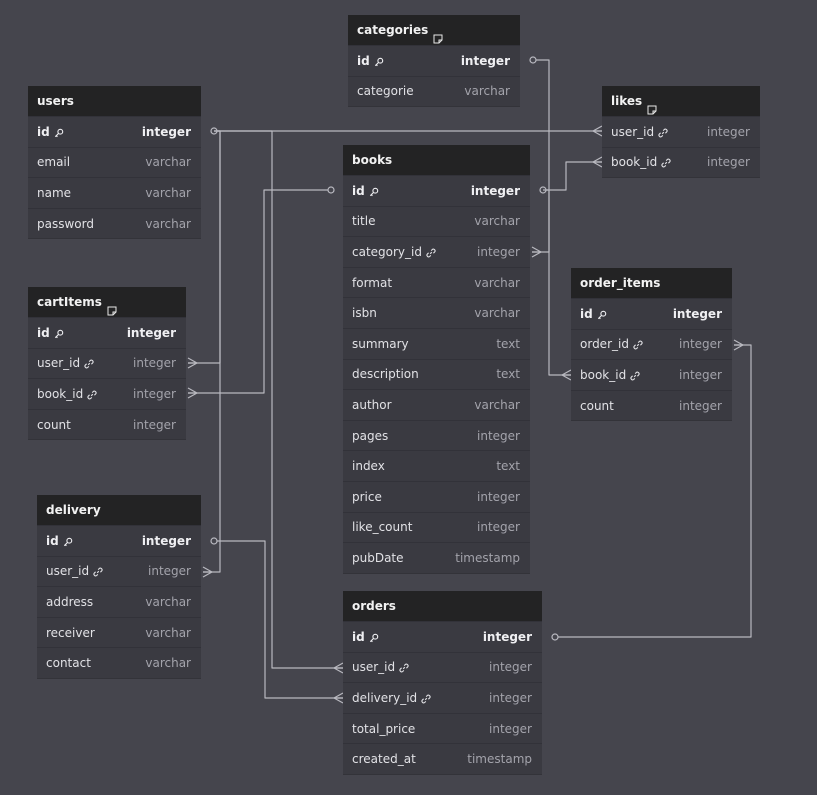  What do you see at coordinates (436, 282) in the screenshot?
I see `field-row: format varchar` at bounding box center [436, 282].